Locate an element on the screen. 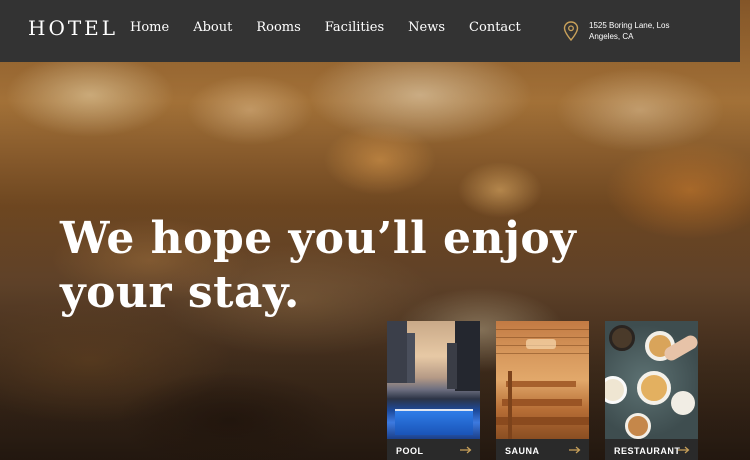 This screenshot has width=750, height=460. hero-headline-line-1: We hope you’ll enjoy is located at coordinates (318, 238).